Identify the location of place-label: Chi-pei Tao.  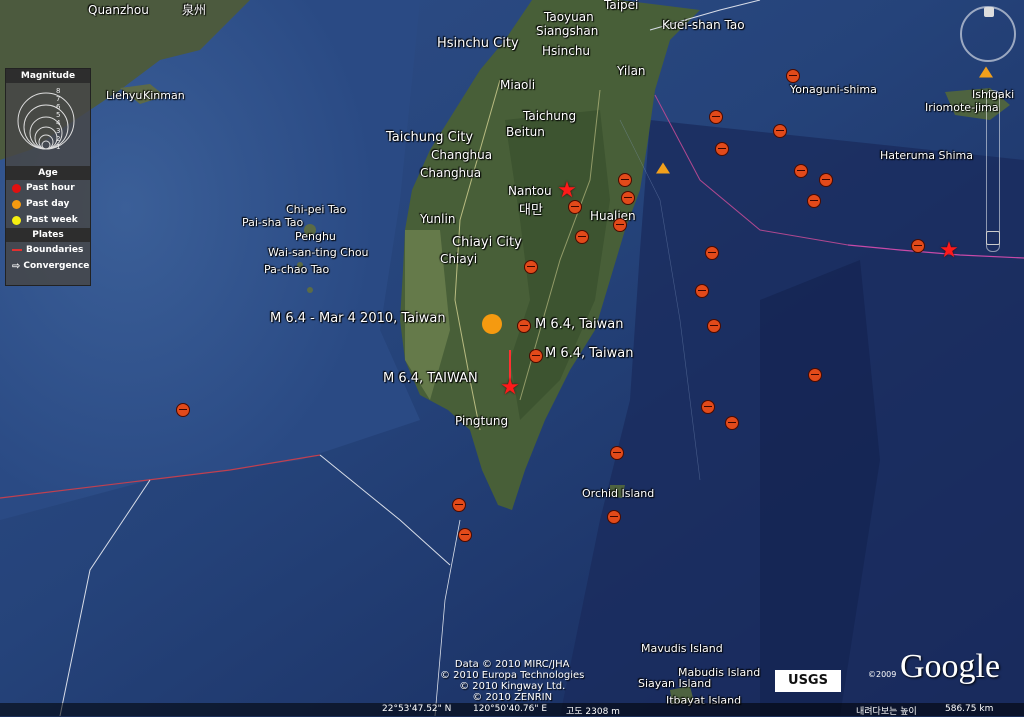
(316, 209).